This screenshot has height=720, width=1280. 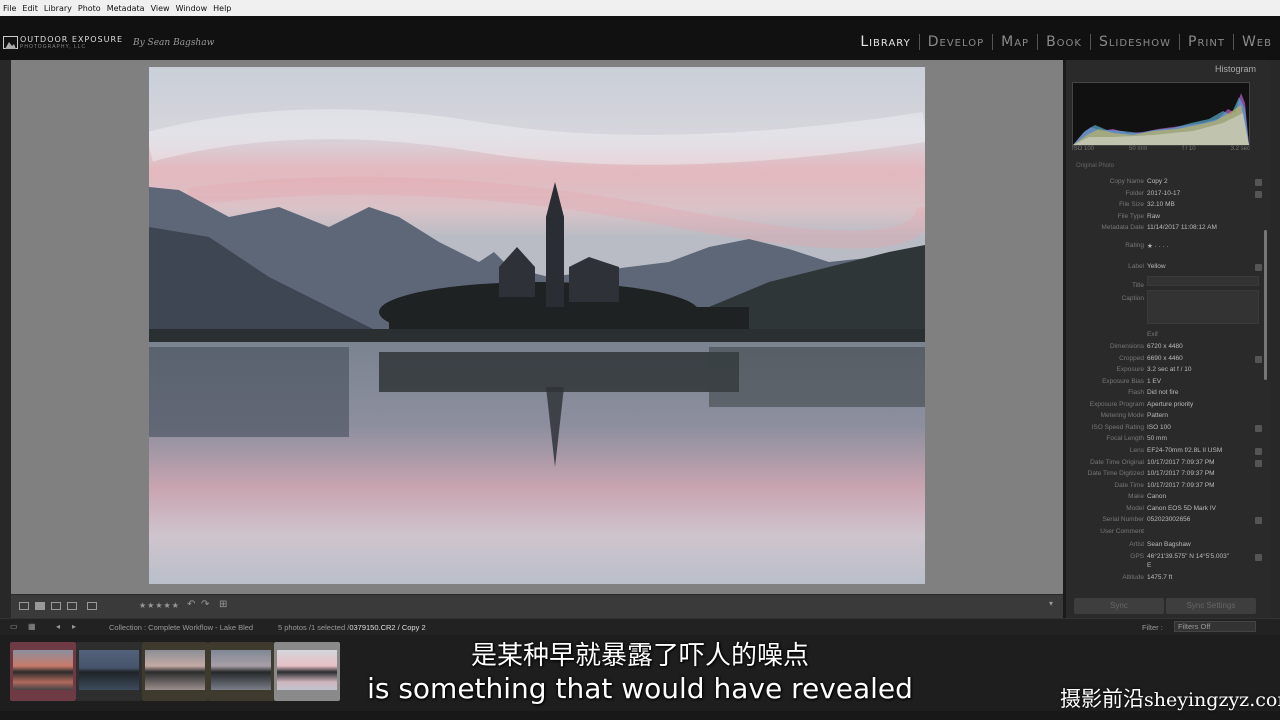 I want to click on rotate-right-icon: ↷, so click(x=205, y=604).